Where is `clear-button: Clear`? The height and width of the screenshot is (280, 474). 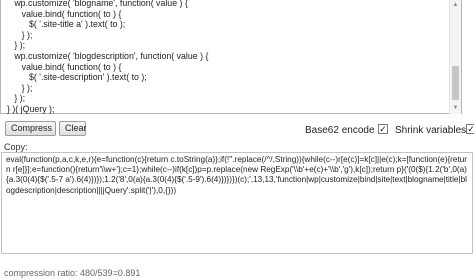
clear-button: Clear is located at coordinates (73, 128).